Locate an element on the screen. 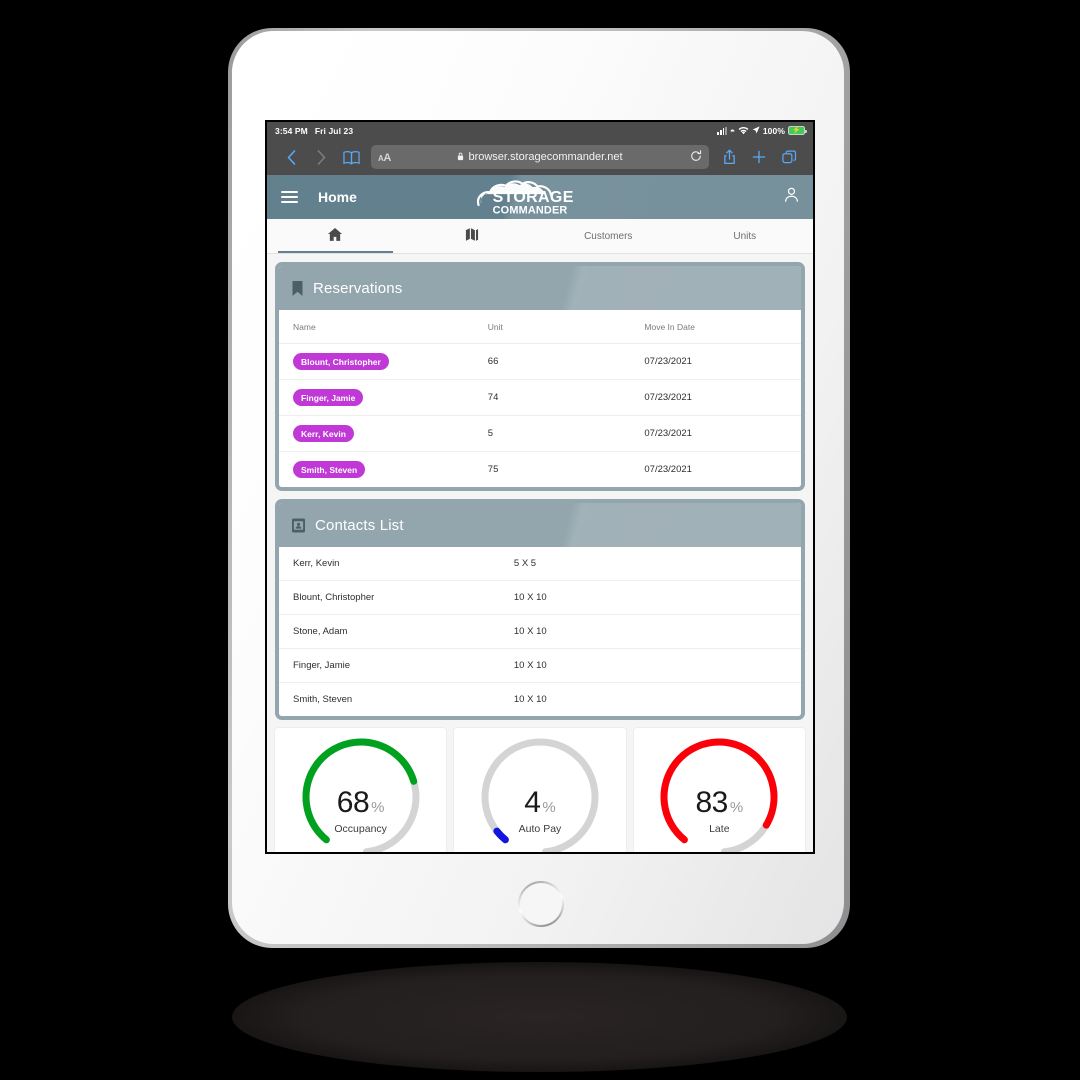 The width and height of the screenshot is (1080, 1080). tab-units-label: Units is located at coordinates (745, 236).